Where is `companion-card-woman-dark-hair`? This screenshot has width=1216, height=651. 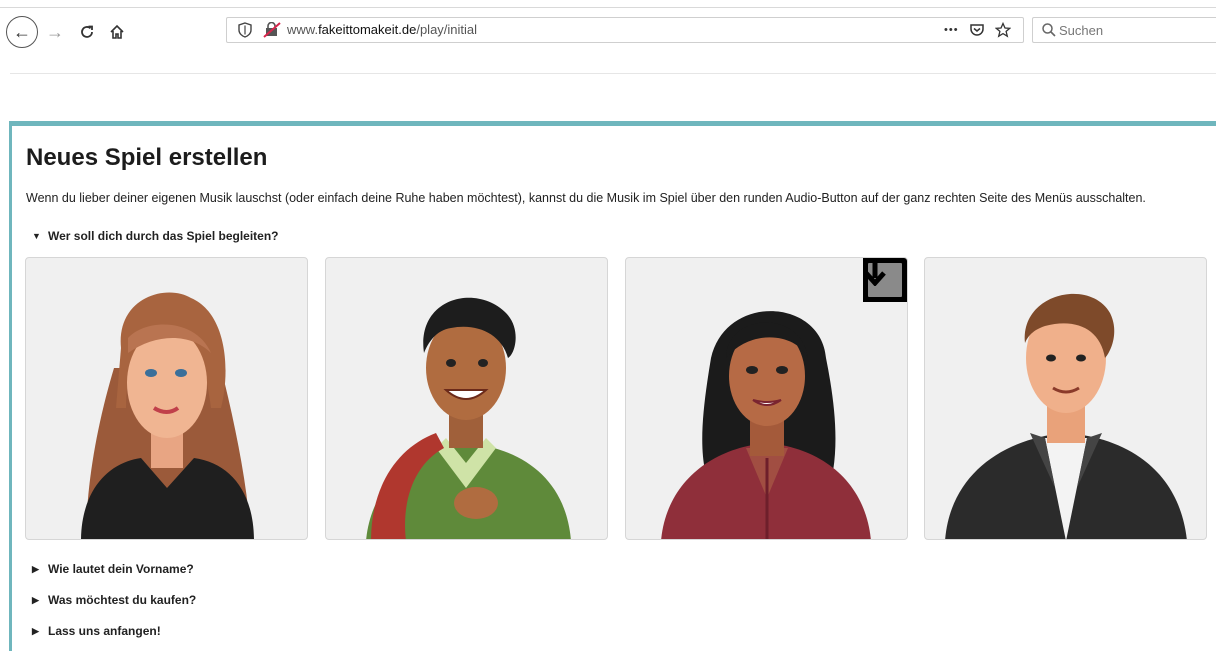 companion-card-woman-dark-hair is located at coordinates (766, 398).